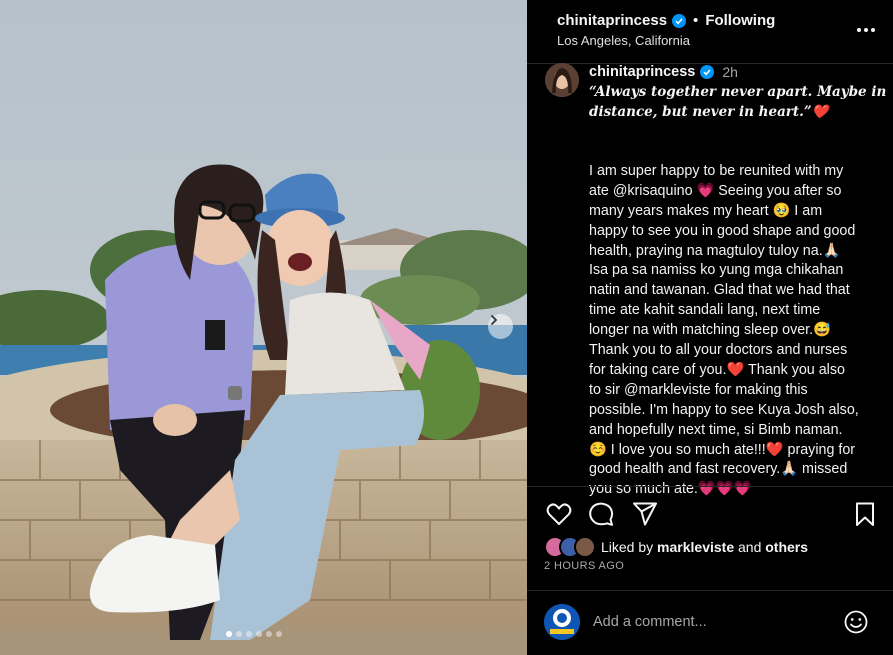 The width and height of the screenshot is (893, 655). Describe the element at coordinates (738, 92) in the screenshot. I see `quote-line: “Always together never apart. Maybe in` at that location.